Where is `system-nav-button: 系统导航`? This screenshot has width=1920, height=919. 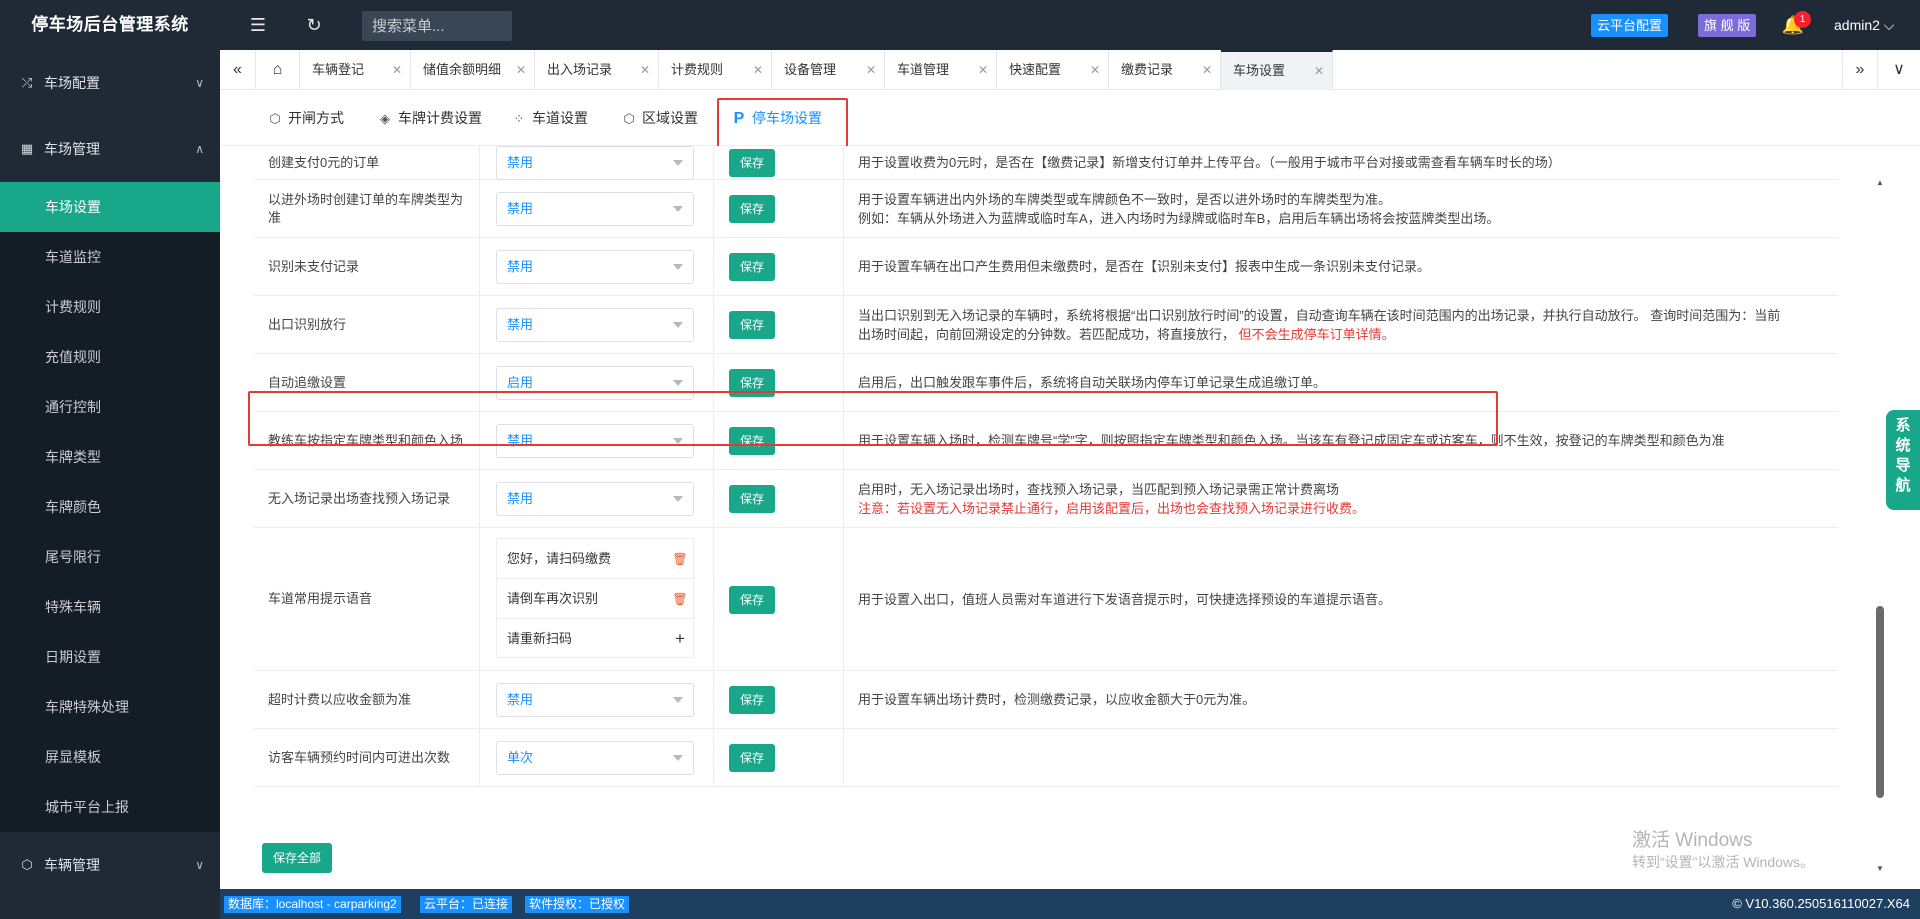 system-nav-button: 系统导航 is located at coordinates (1903, 460).